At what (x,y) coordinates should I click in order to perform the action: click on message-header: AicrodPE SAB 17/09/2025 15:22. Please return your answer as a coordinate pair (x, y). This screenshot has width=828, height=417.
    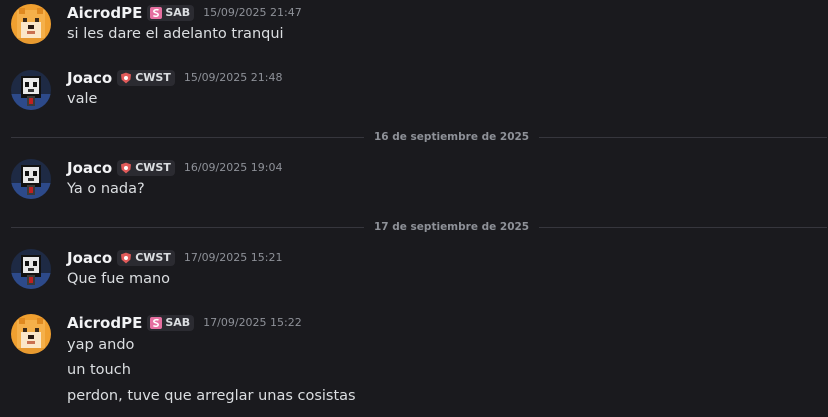
    Looking at the image, I should click on (184, 323).